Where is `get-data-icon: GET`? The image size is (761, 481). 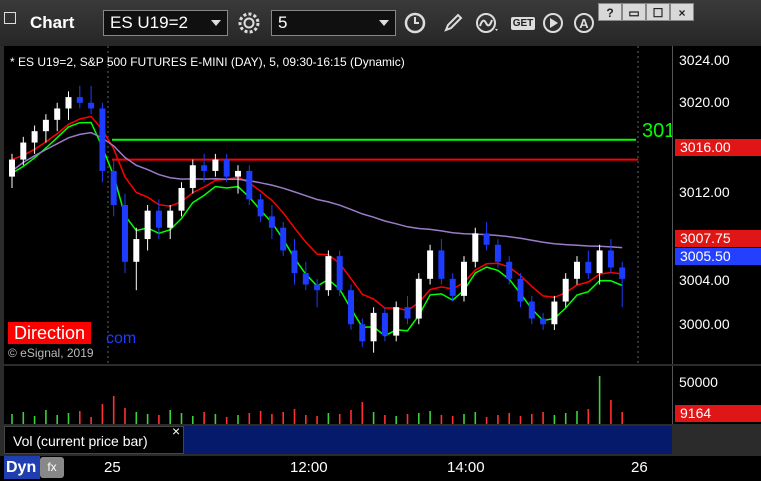 get-data-icon: GET is located at coordinates (523, 23).